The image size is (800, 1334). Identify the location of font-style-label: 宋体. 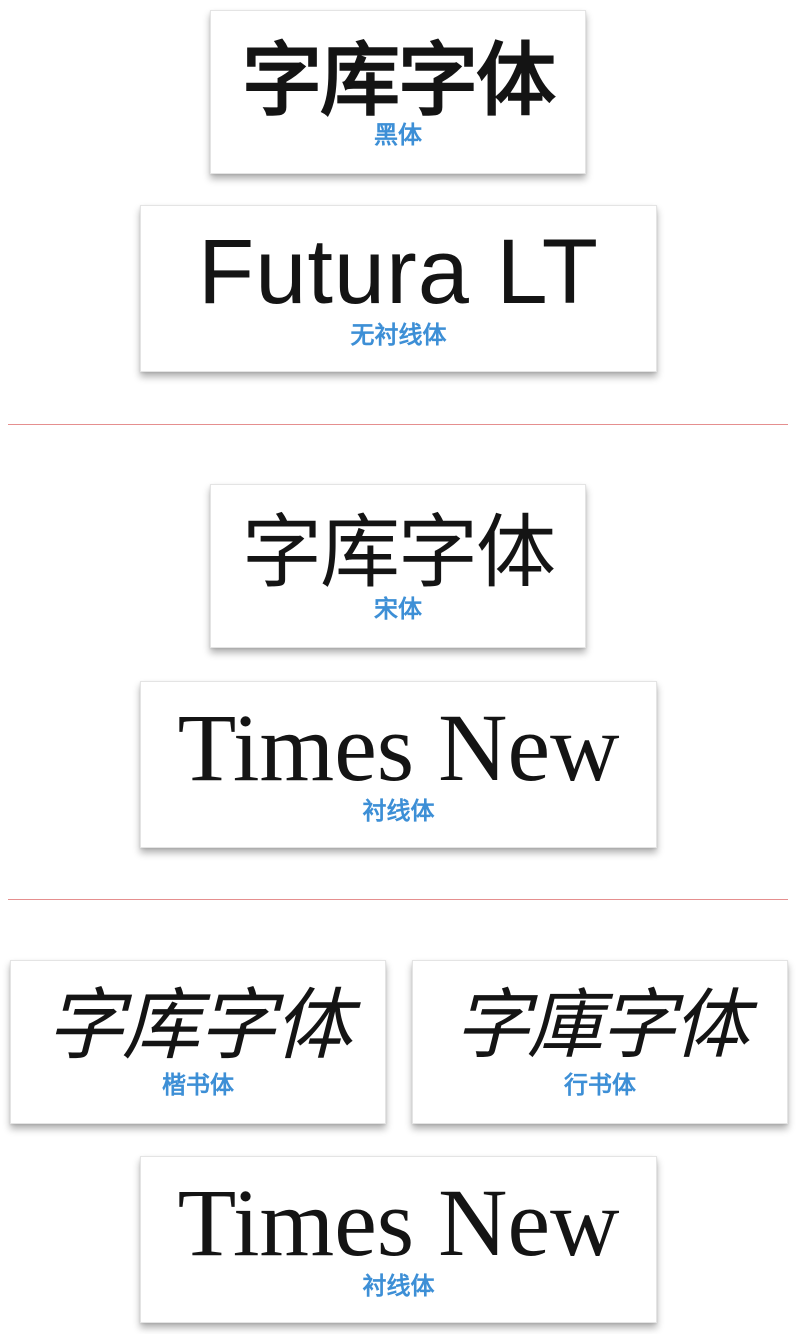
(398, 609).